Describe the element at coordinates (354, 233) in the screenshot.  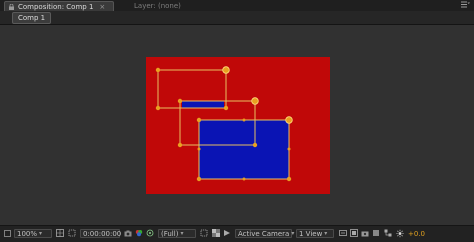
I see `render-preview-icon` at that location.